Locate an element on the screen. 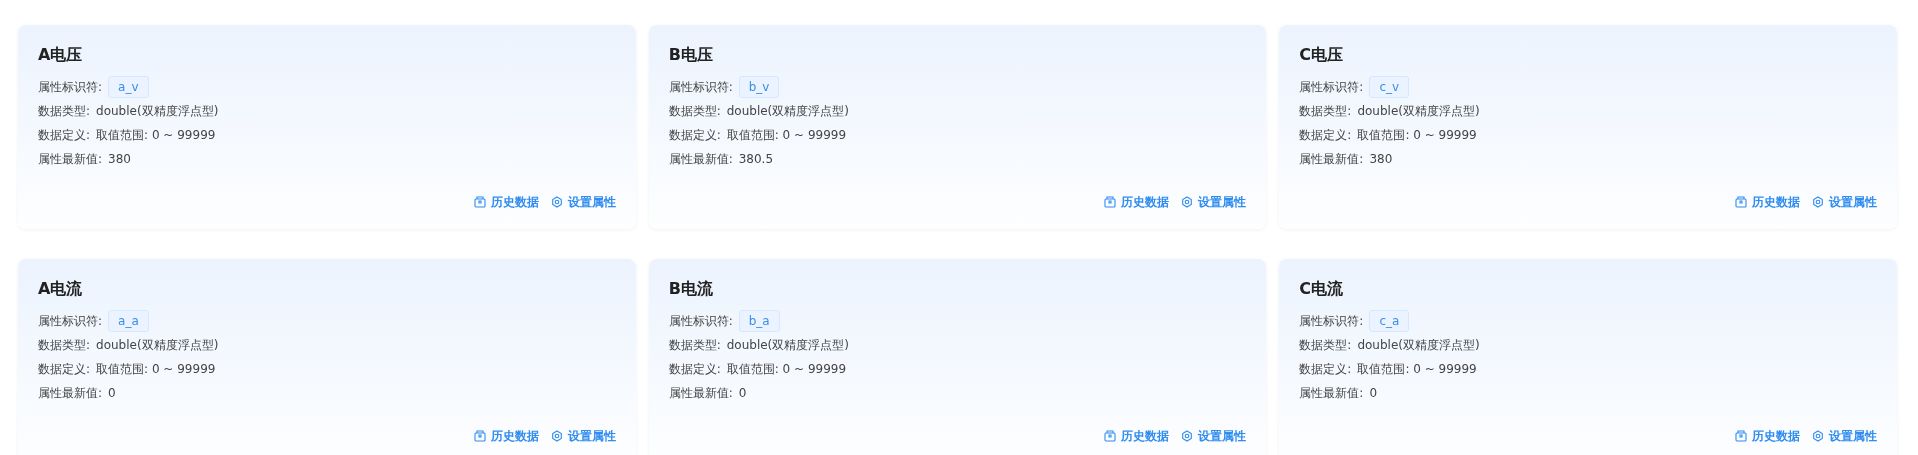  card-title: C电压 is located at coordinates (1322, 55).